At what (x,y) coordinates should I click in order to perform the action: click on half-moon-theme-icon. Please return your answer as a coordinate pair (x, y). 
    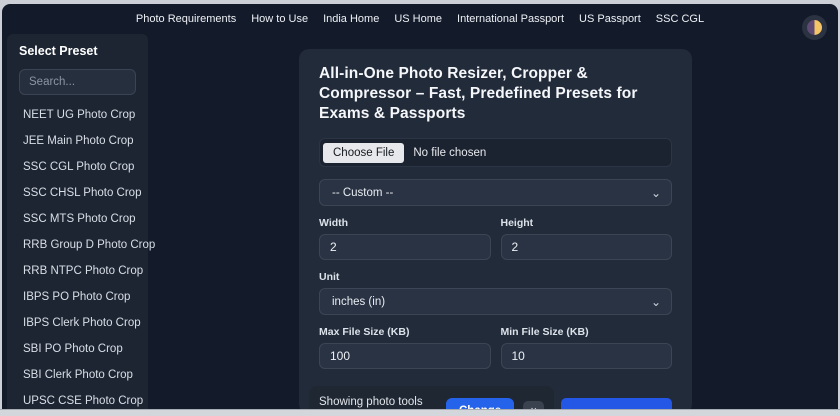
    Looking at the image, I should click on (814, 27).